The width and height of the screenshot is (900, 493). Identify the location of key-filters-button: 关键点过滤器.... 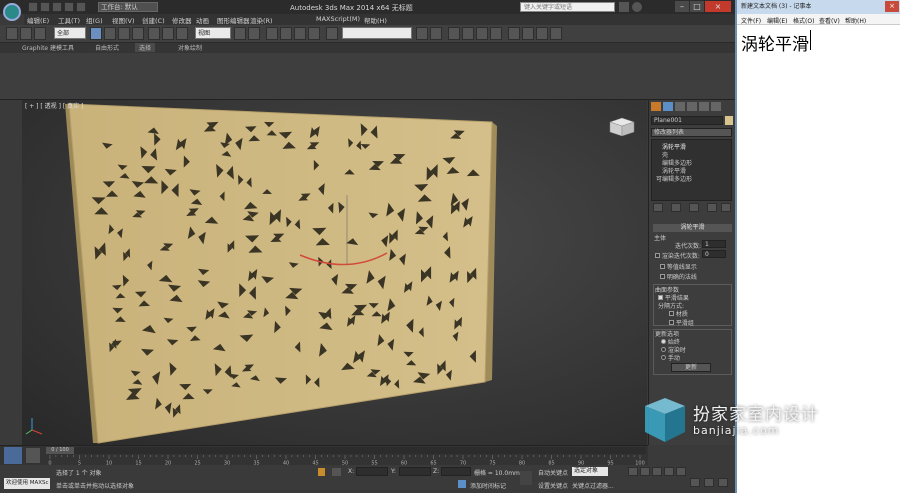
(593, 485).